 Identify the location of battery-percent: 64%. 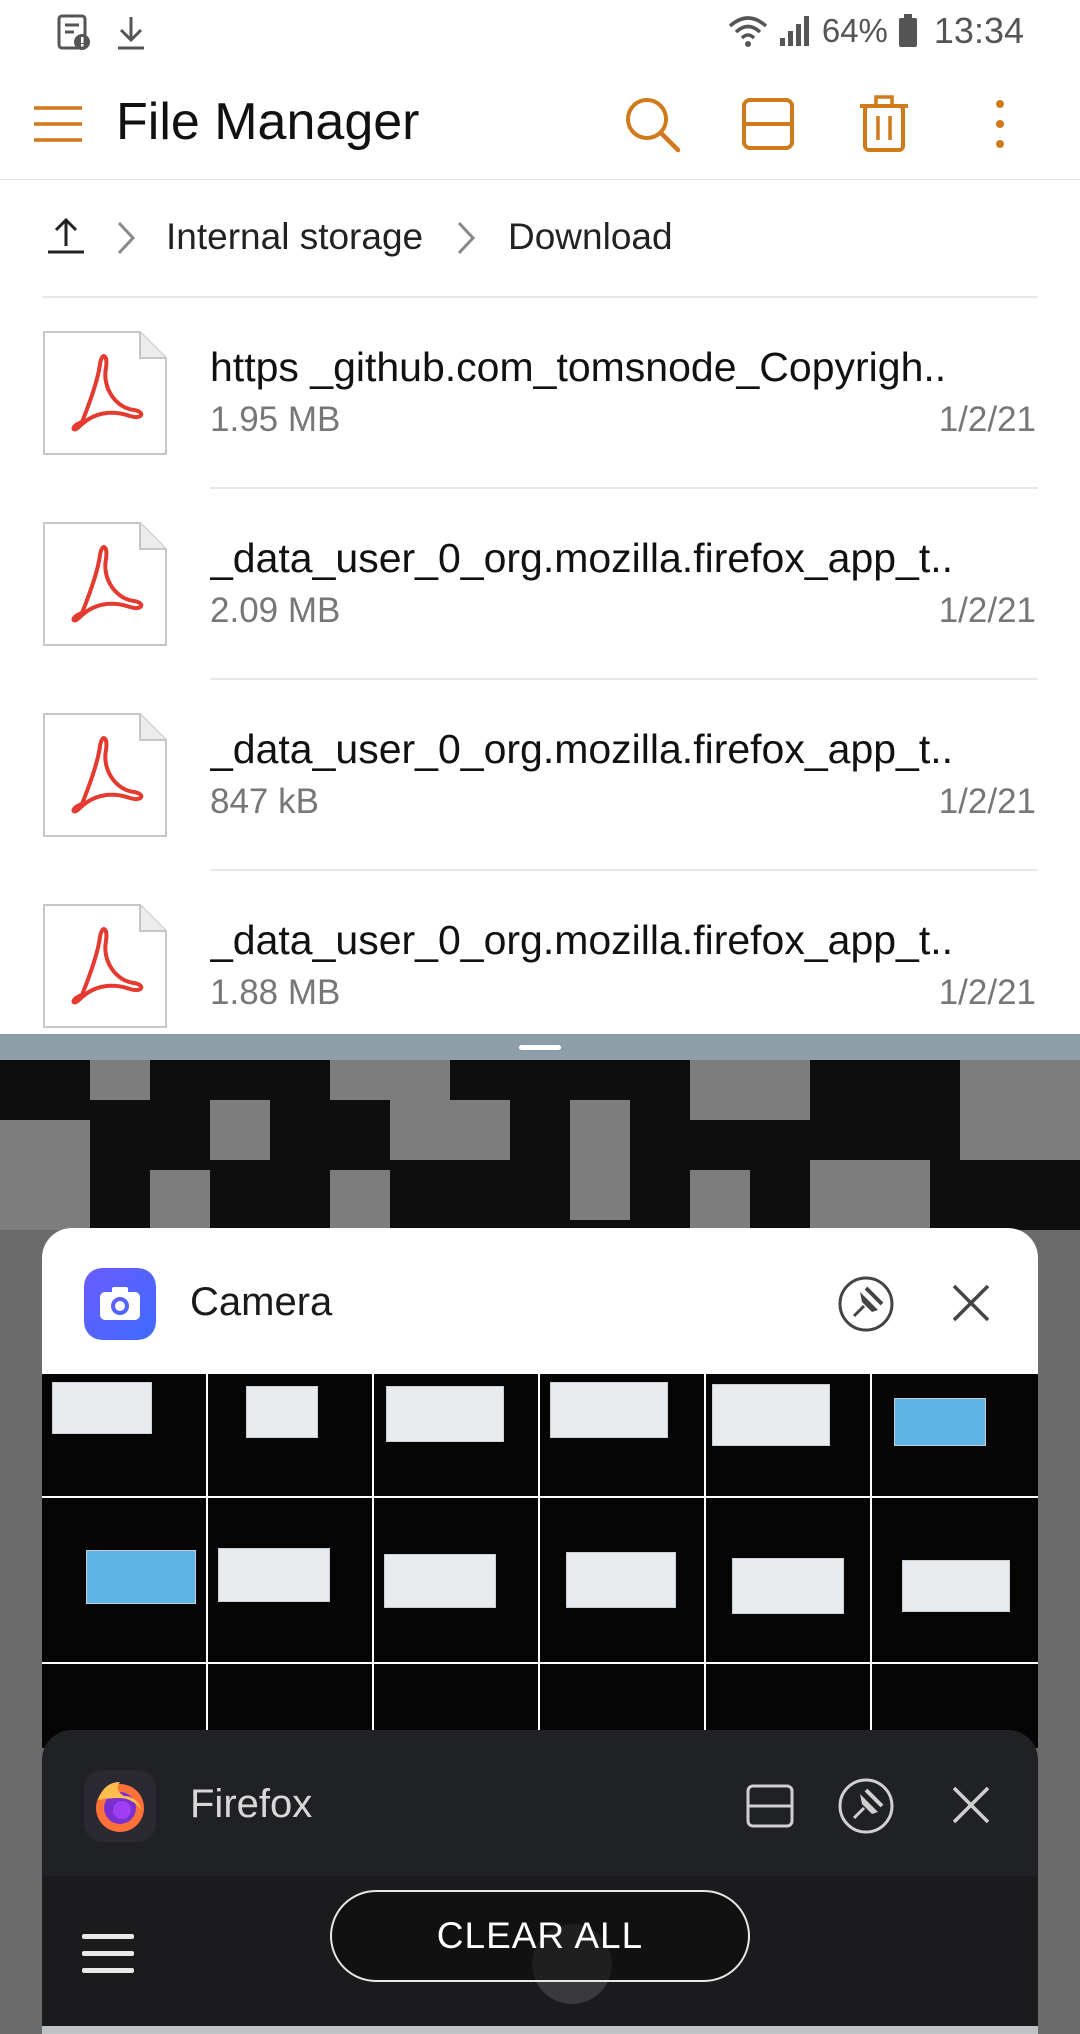
(854, 30).